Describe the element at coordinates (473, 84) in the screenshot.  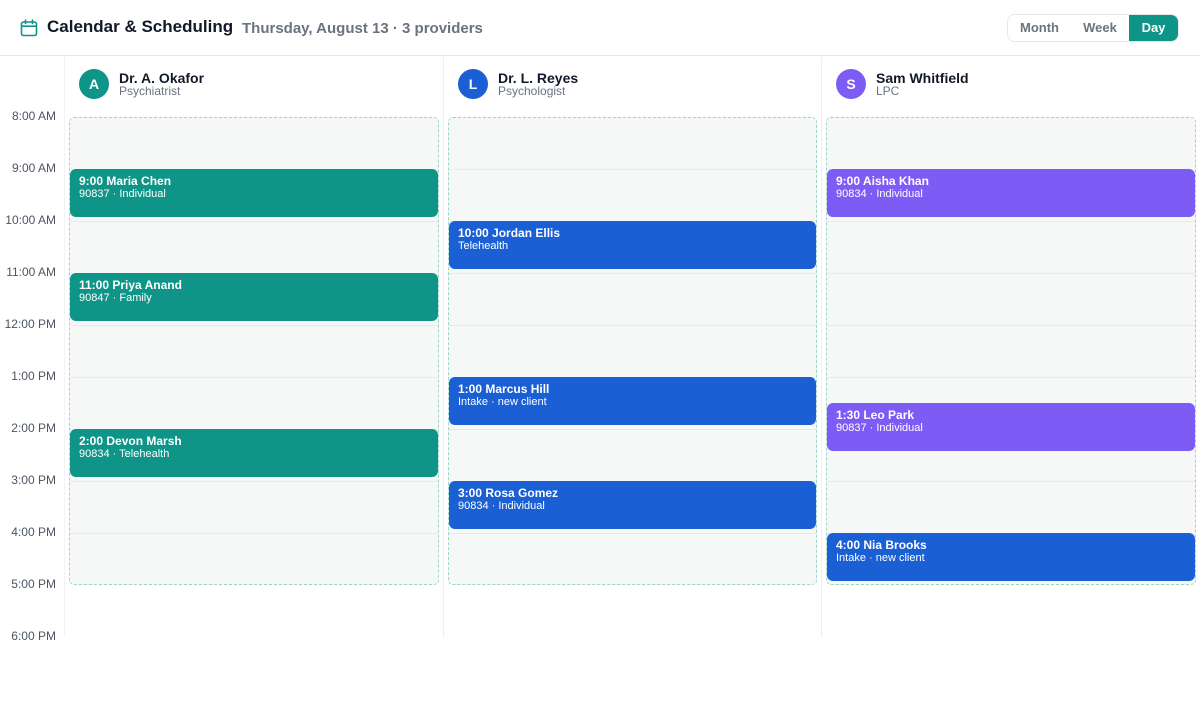
I see `avatar: L` at that location.